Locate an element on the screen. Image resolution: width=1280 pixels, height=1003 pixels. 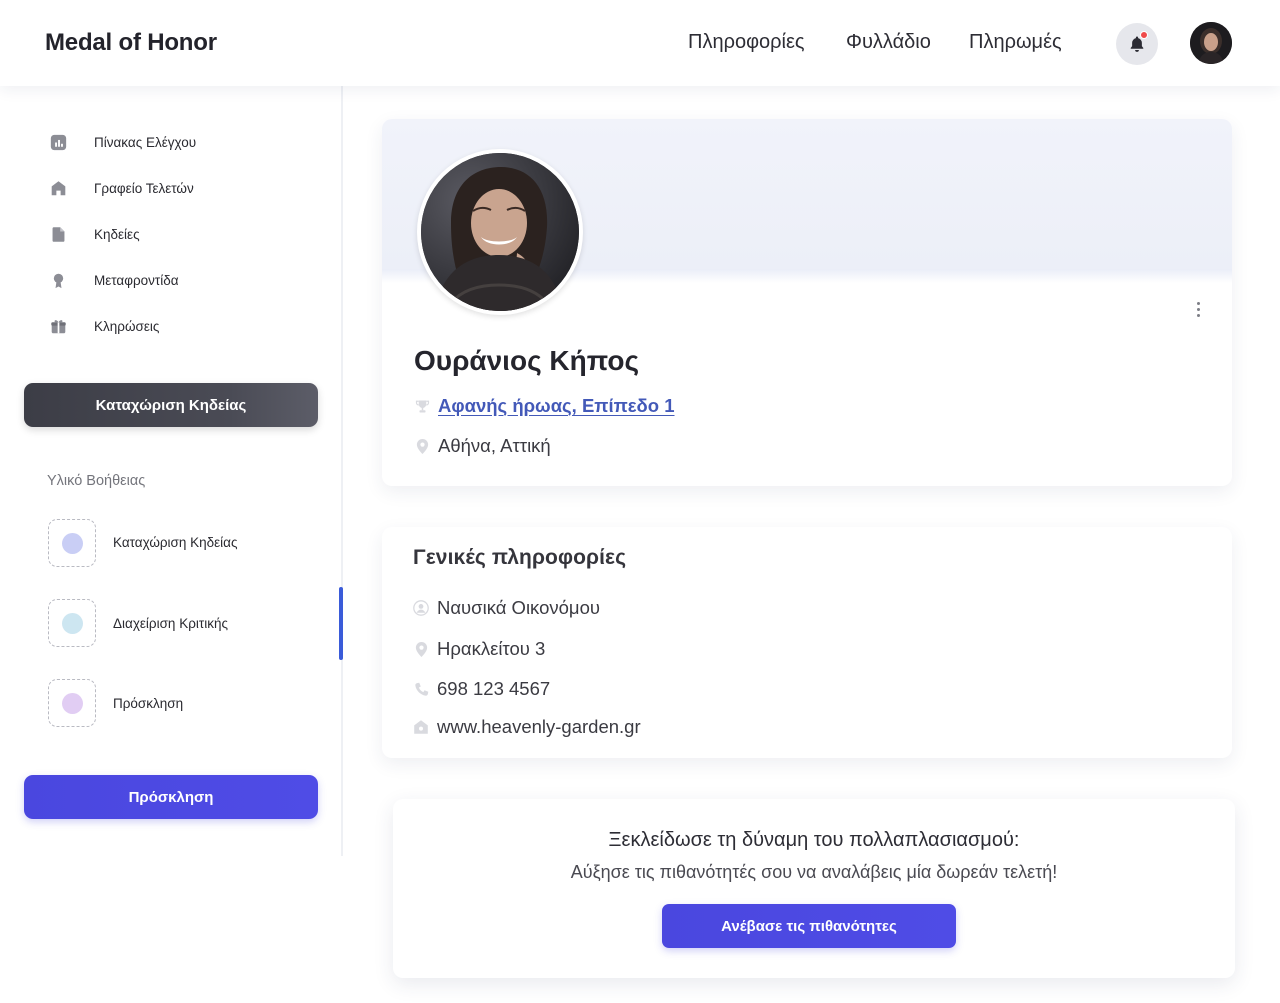
info-address-row: Ηρακλείτου 3 is located at coordinates (479, 649).